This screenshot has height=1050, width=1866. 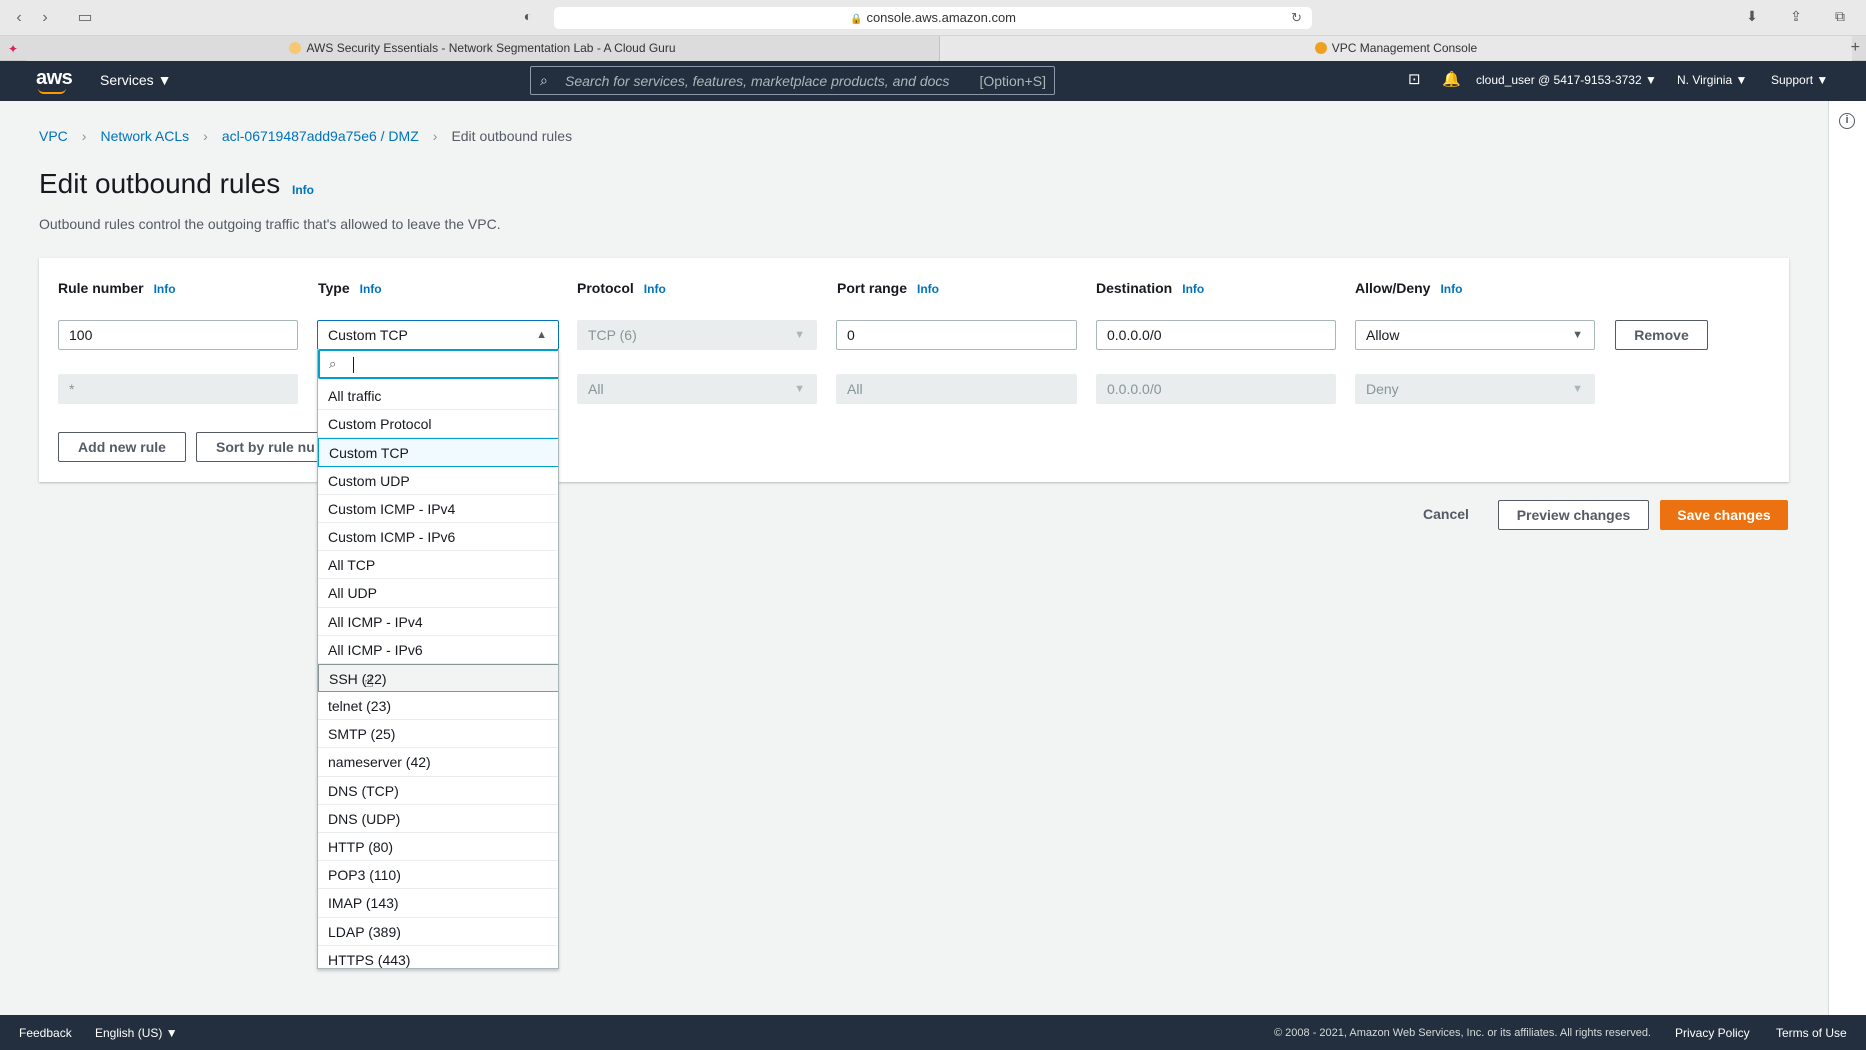 I want to click on breadcrumb-network-acls: Network ACLs, so click(x=144, y=136).